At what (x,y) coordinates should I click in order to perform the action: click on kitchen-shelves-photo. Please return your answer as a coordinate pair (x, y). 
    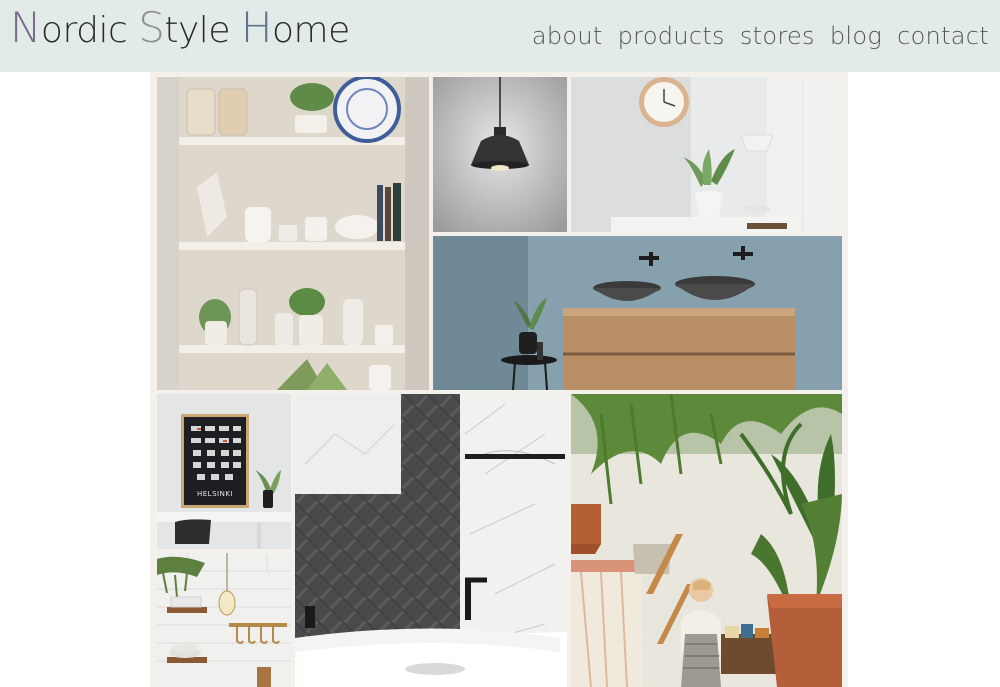
    Looking at the image, I should click on (293, 233).